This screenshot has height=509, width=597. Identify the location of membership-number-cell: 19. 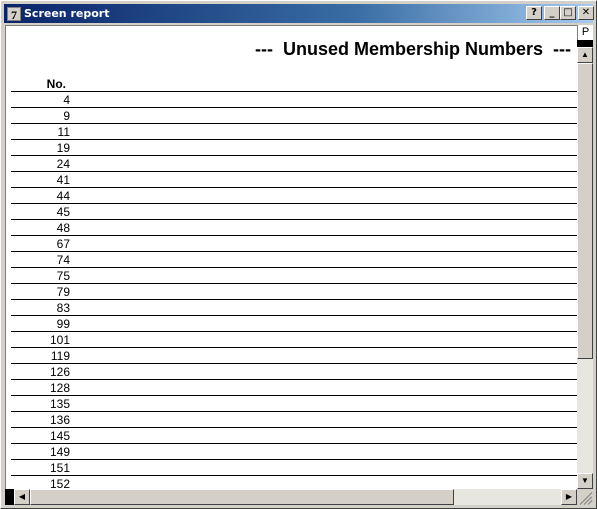
(63, 148).